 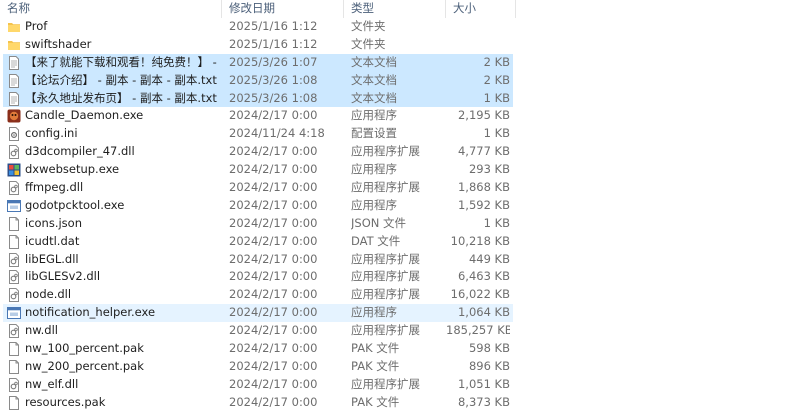 I want to click on file-name: 【论坛介绍】 - 副本 - 副本 - 副本.txt, so click(x=121, y=79).